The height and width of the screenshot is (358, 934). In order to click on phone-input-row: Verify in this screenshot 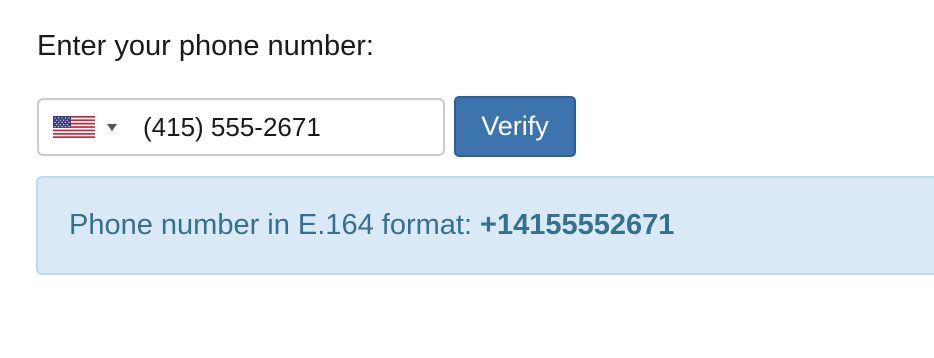, I will do `click(306, 126)`.